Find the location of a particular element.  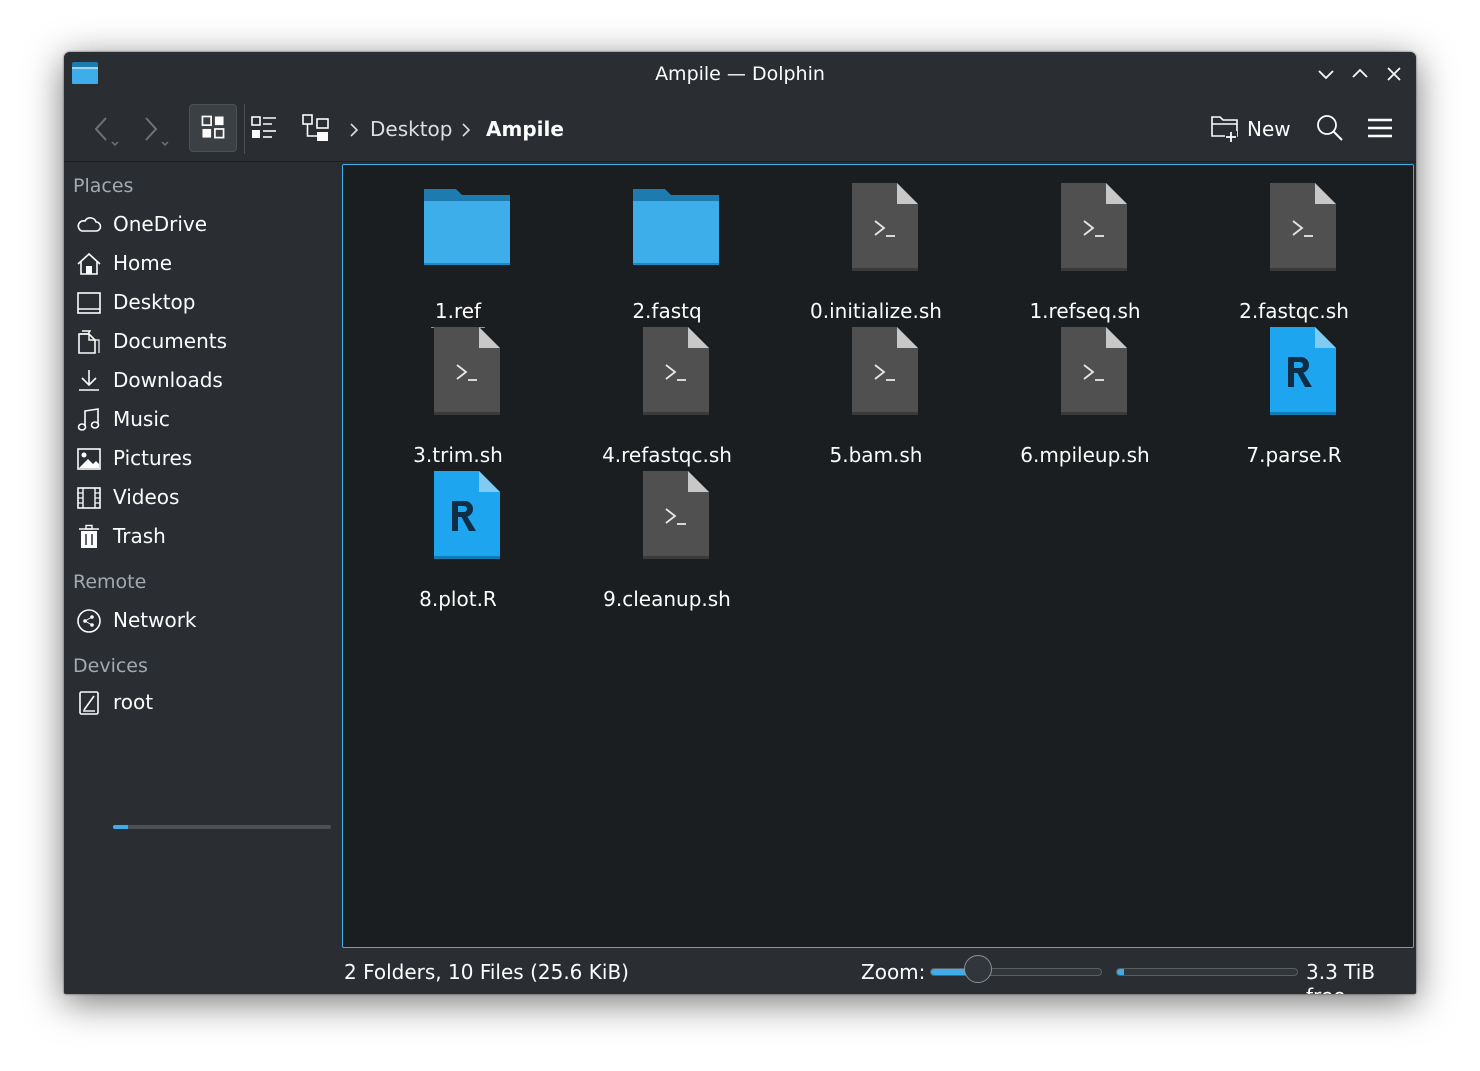

file-name-text: 7.parse.R is located at coordinates (1294, 455).